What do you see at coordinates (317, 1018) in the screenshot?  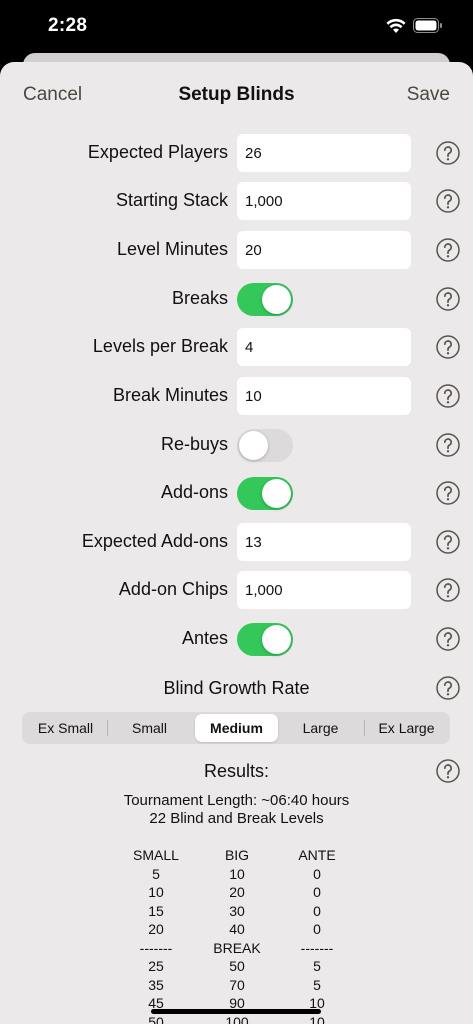 I see `blind-cell: 10` at bounding box center [317, 1018].